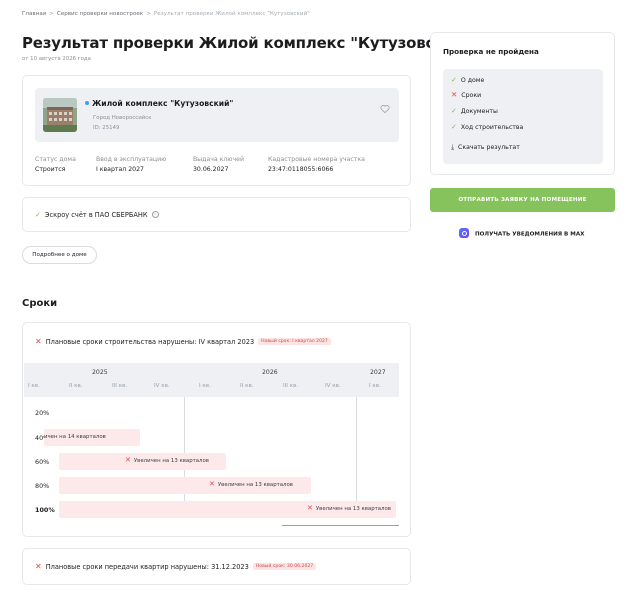 The height and width of the screenshot is (600, 639). Describe the element at coordinates (453, 147) in the screenshot. I see `download-icon: ⤓` at that location.